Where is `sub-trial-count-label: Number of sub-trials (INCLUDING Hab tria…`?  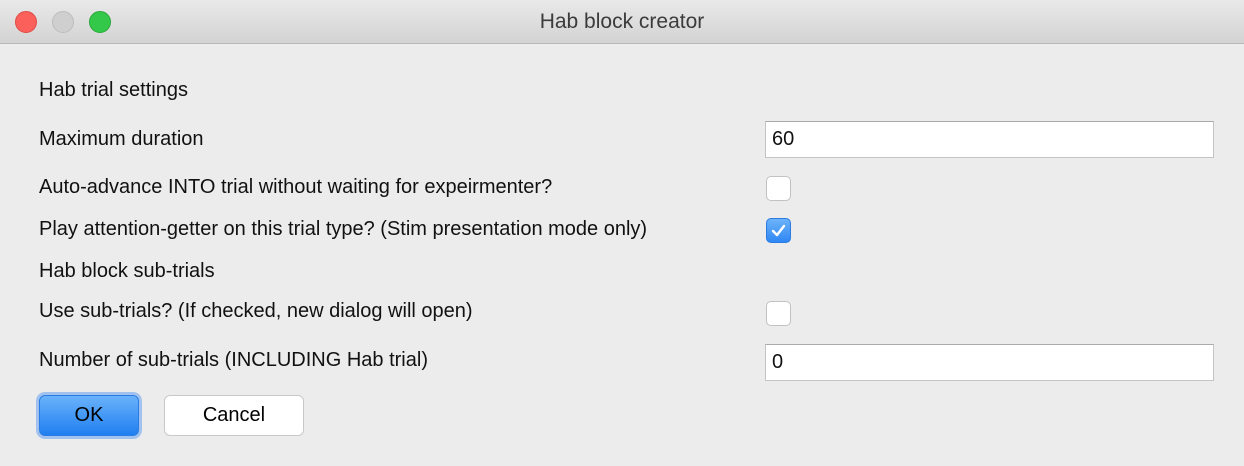
sub-trial-count-label: Number of sub-trials (INCLUDING Hab tria… is located at coordinates (233, 360).